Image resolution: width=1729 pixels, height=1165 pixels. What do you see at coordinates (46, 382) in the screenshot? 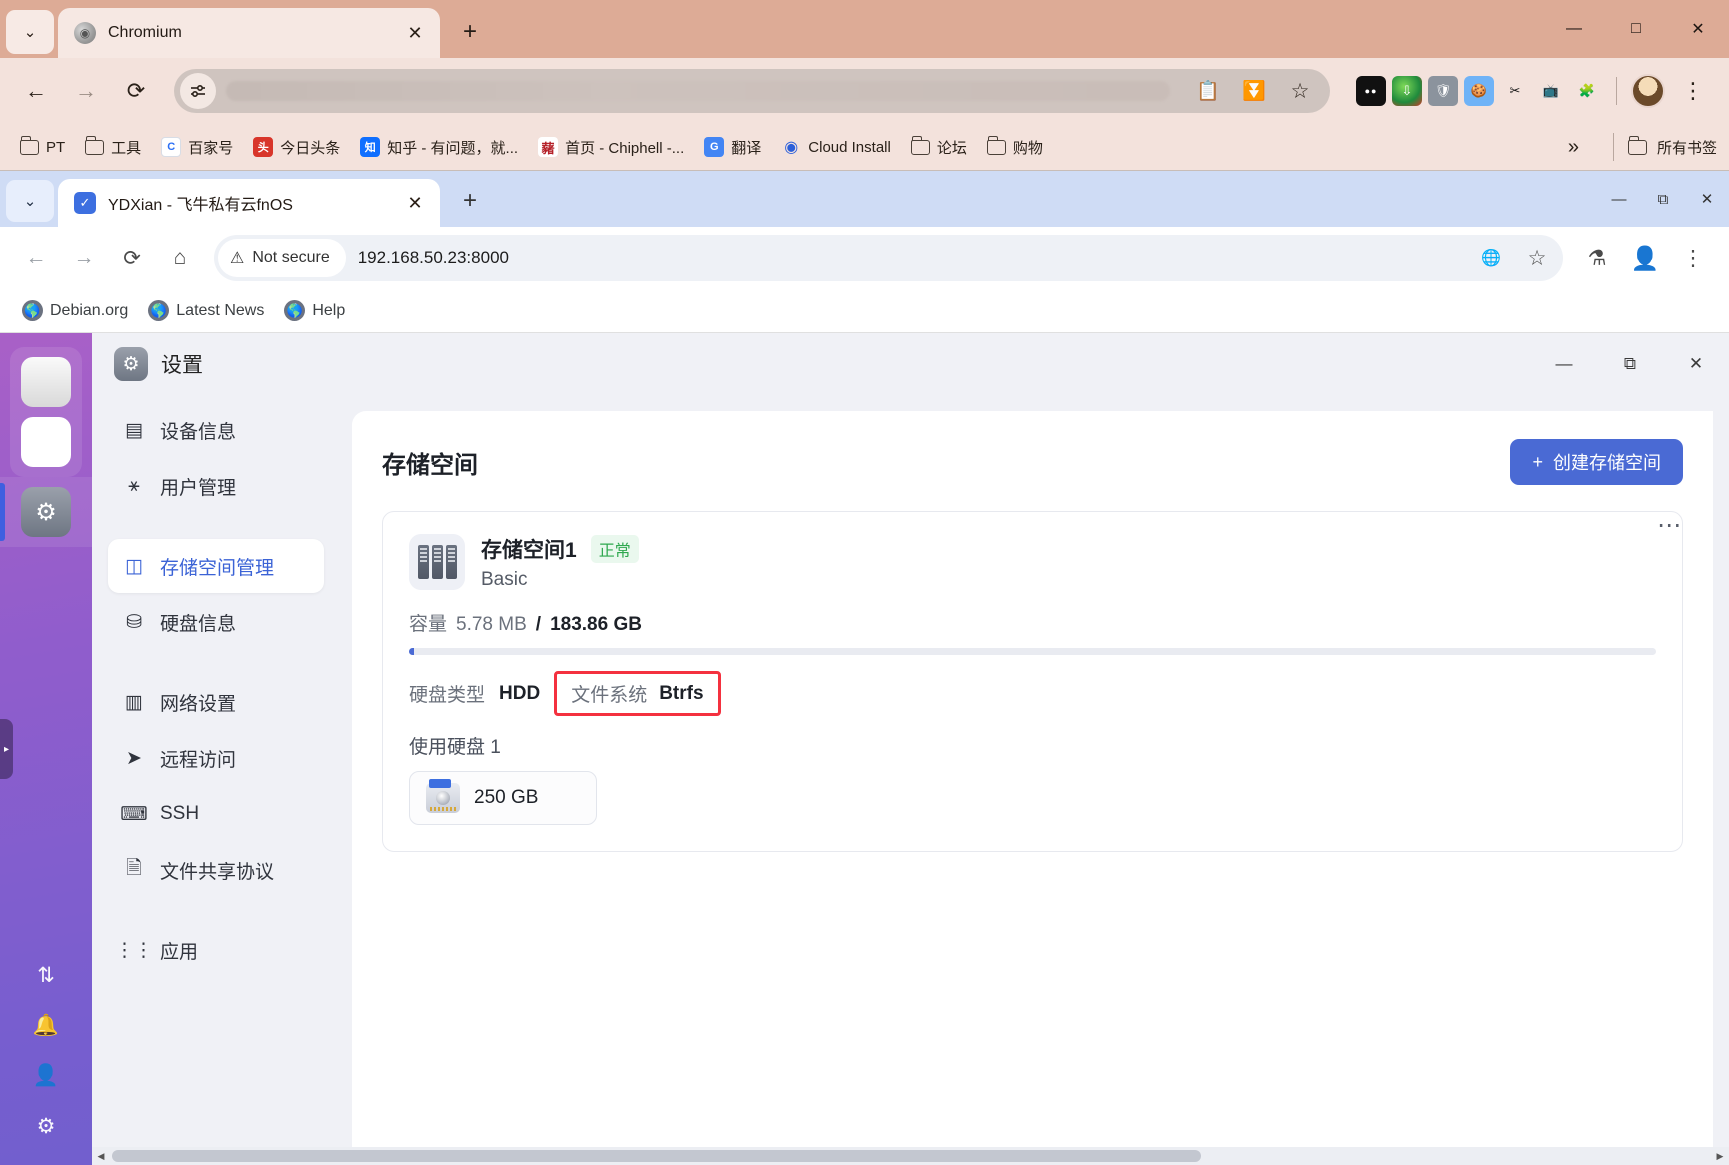
I see `desktop-icon` at bounding box center [46, 382].